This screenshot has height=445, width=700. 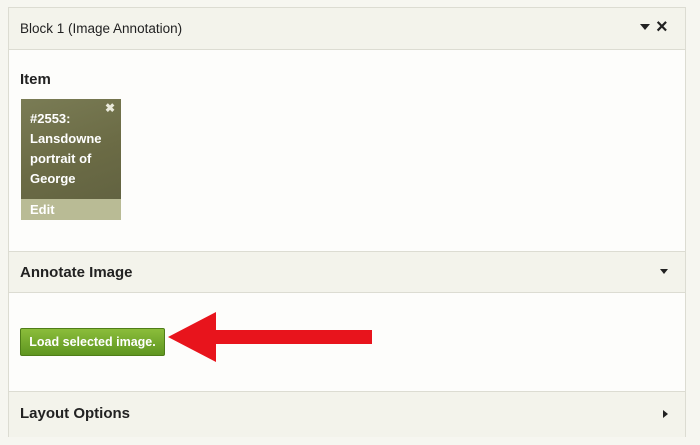 I want to click on annotate-image-title: Annotate Image, so click(x=76, y=272).